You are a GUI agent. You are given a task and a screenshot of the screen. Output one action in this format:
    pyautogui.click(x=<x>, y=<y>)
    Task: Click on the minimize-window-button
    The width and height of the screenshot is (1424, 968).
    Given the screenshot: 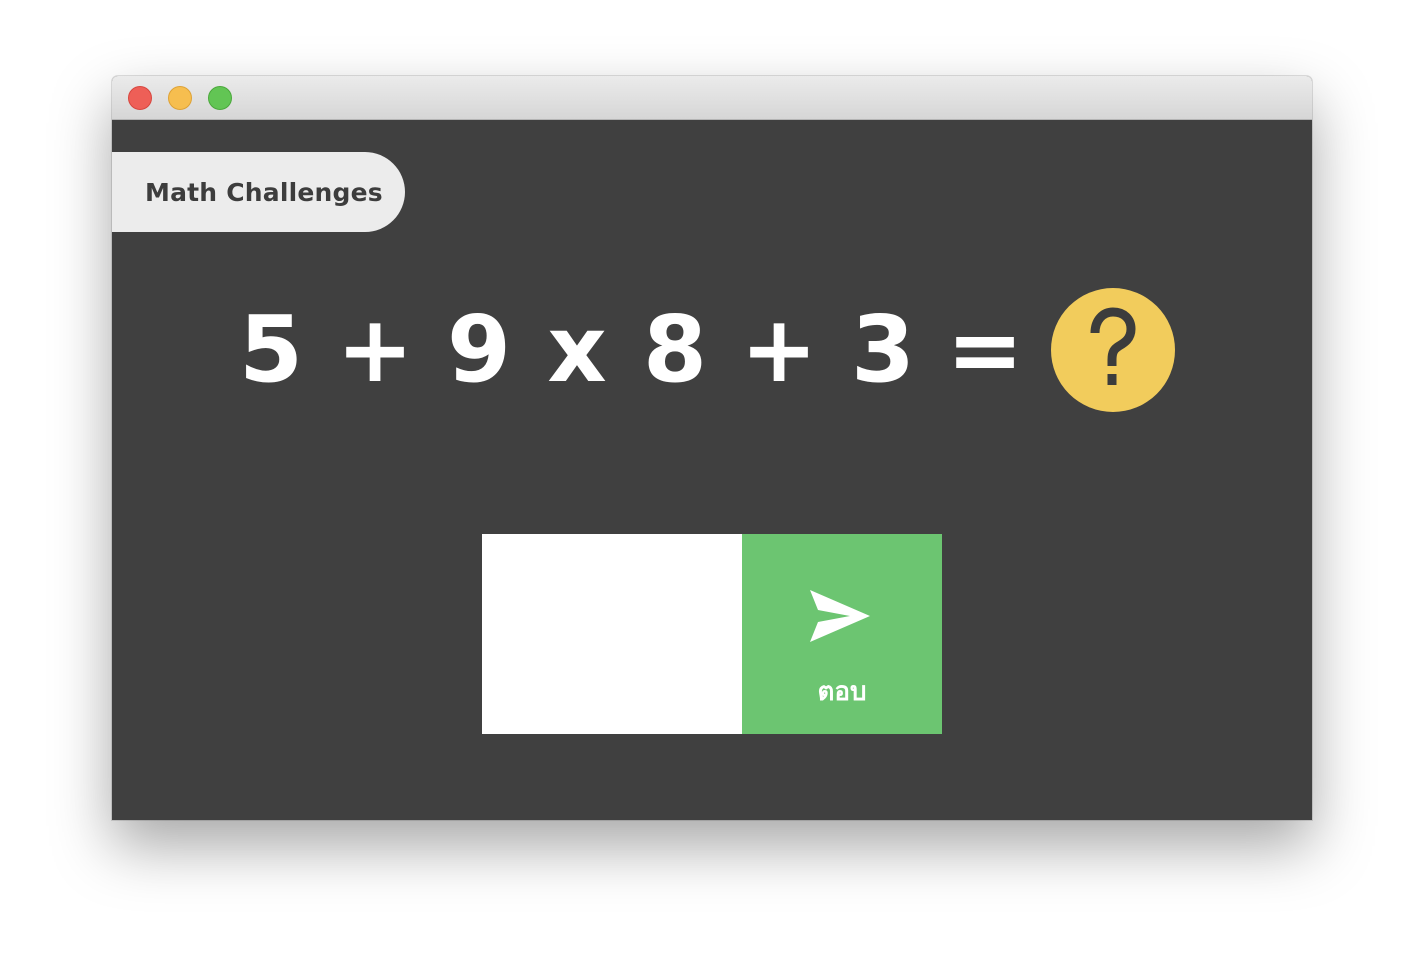 What is the action you would take?
    pyautogui.click(x=180, y=98)
    